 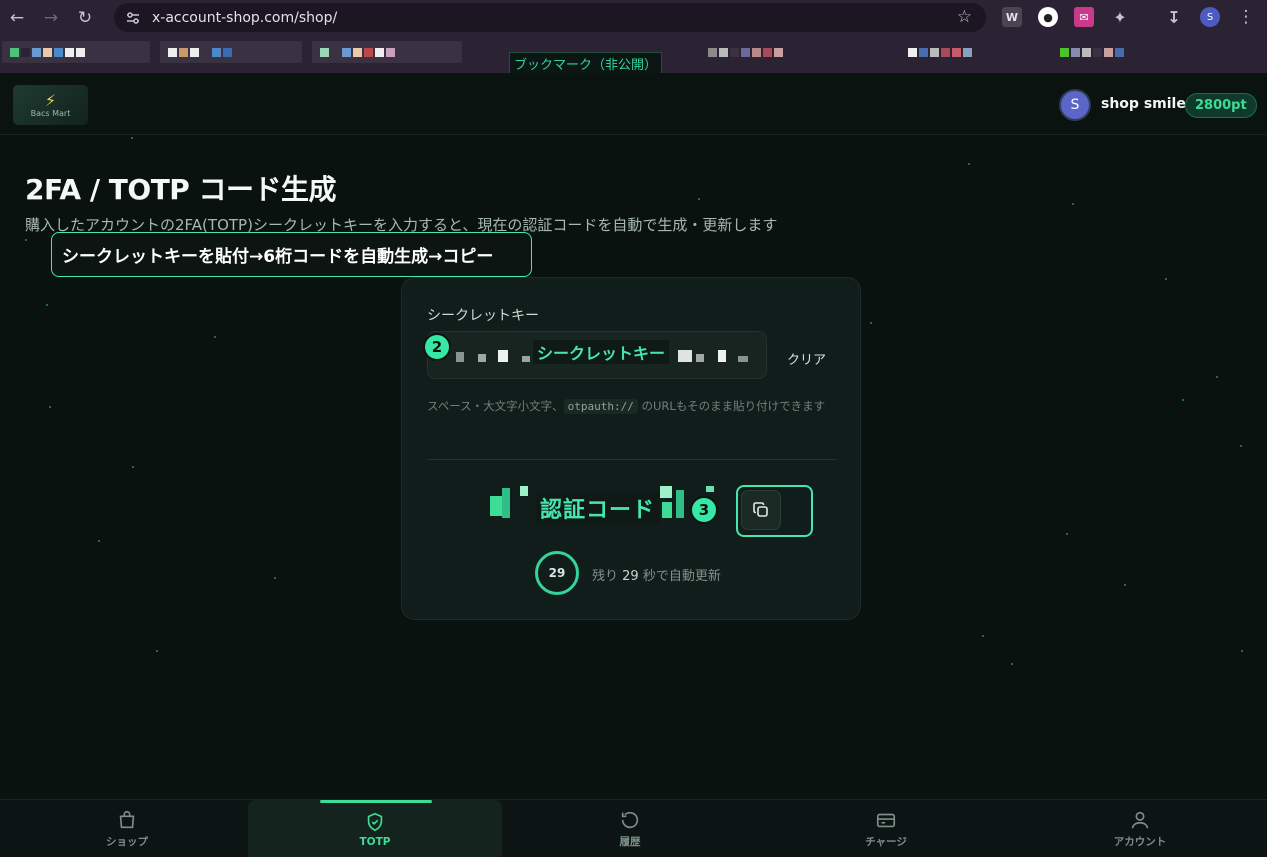 What do you see at coordinates (704, 510) in the screenshot?
I see `step-3-badge: 3` at bounding box center [704, 510].